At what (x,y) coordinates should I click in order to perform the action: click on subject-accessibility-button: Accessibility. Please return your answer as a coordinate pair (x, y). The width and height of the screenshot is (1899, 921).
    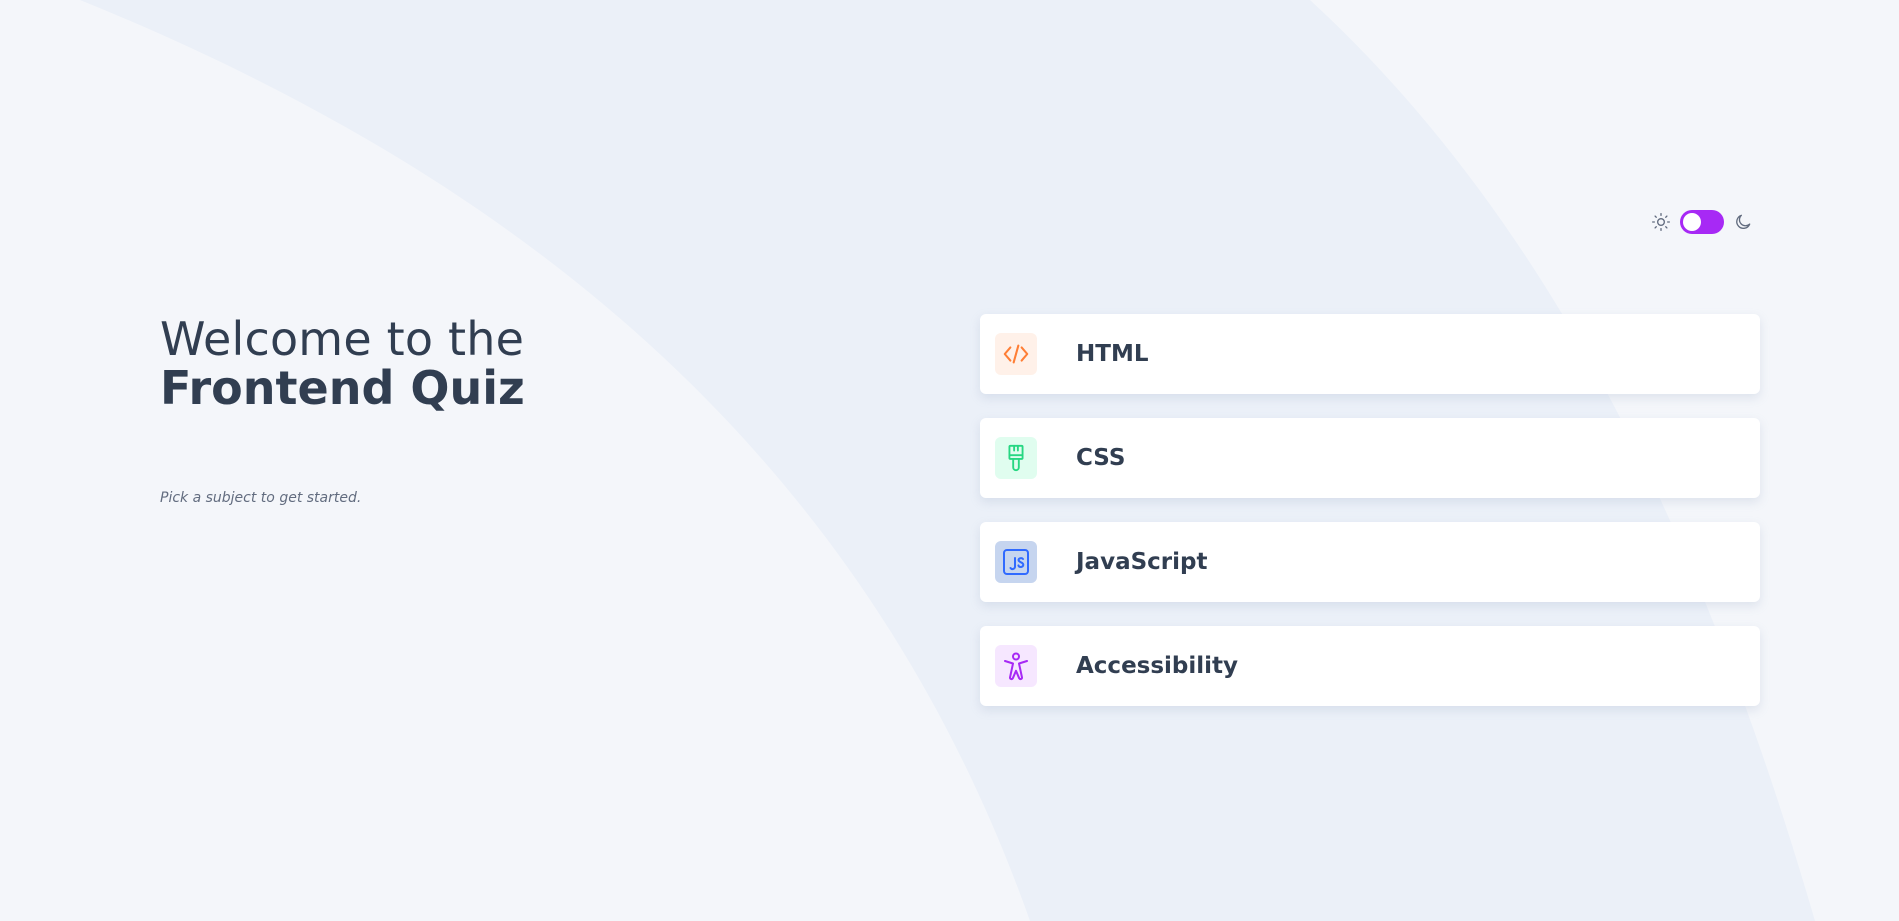
    Looking at the image, I should click on (1370, 666).